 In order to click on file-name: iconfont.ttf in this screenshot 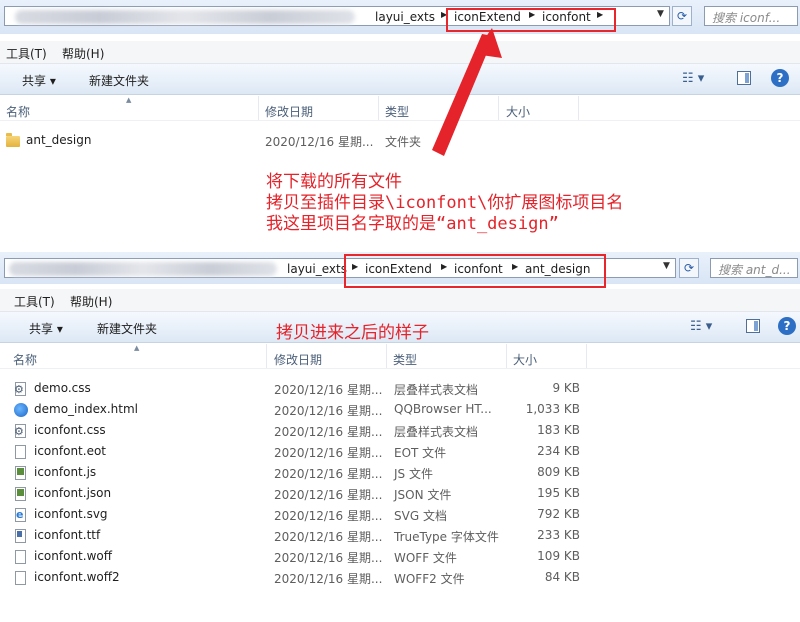, I will do `click(67, 535)`.